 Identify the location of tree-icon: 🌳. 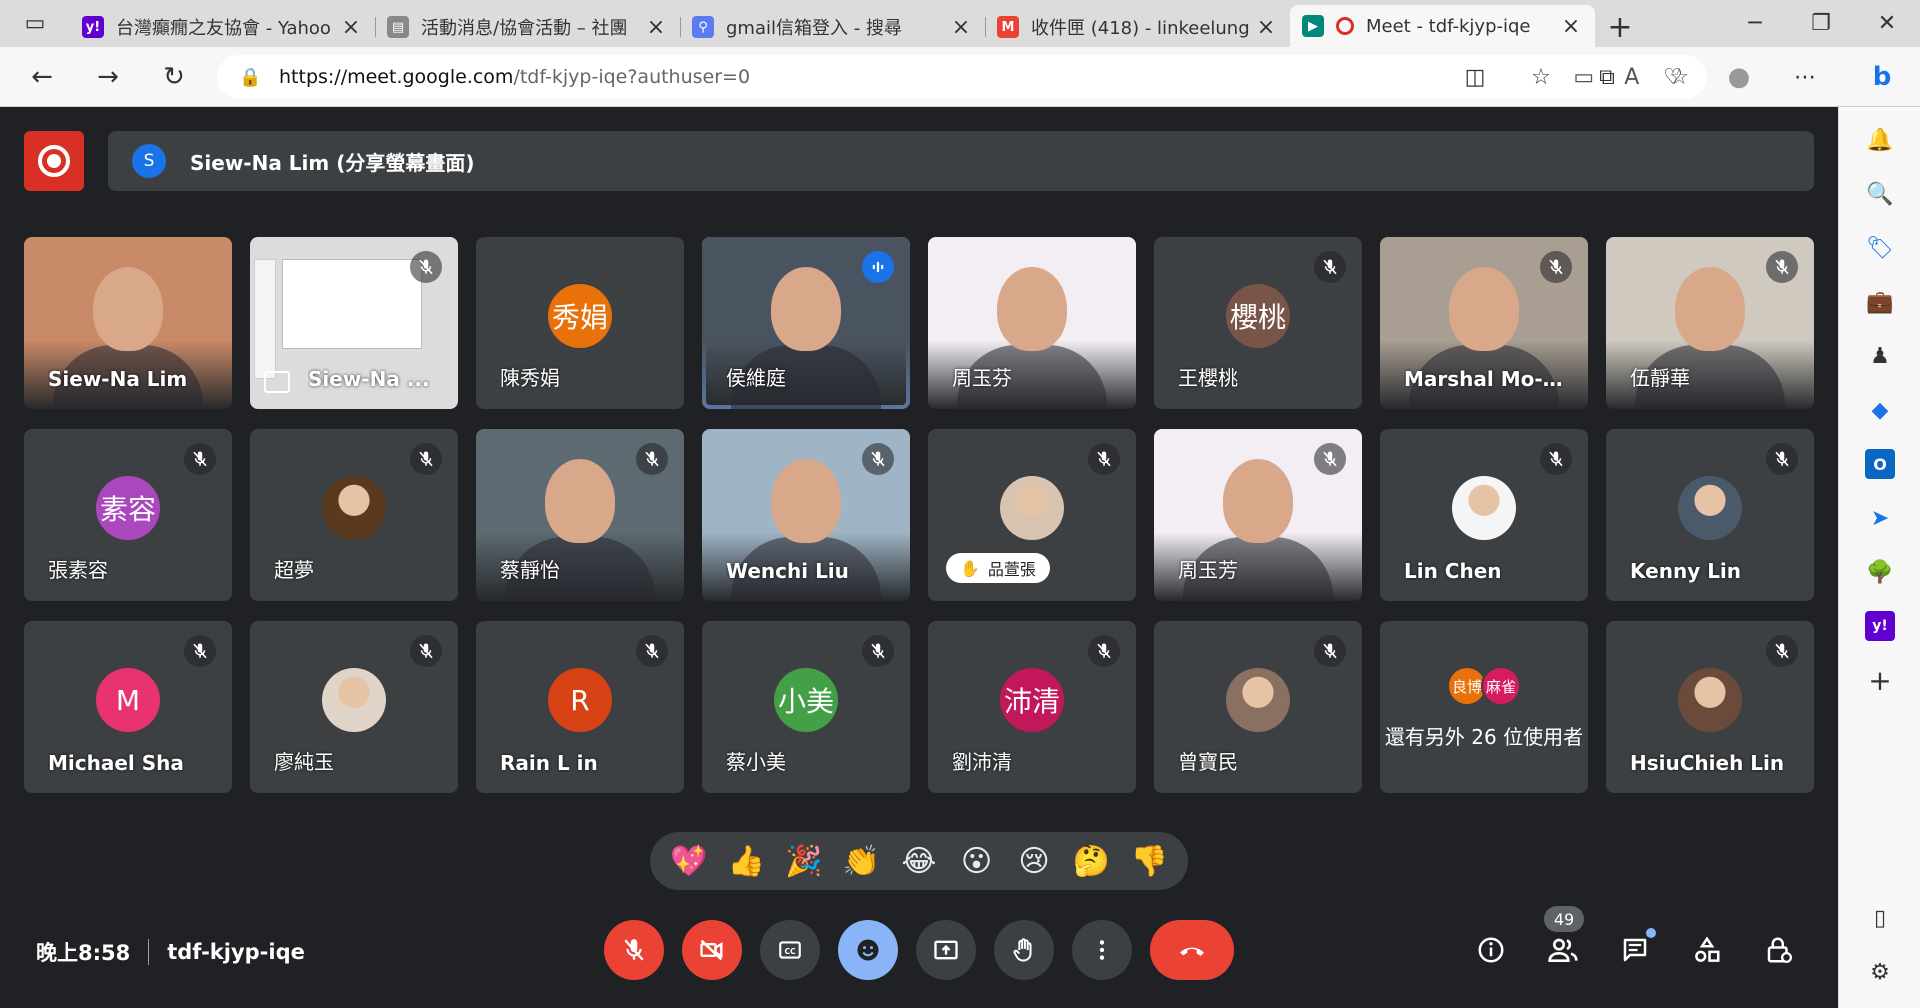
(1880, 572).